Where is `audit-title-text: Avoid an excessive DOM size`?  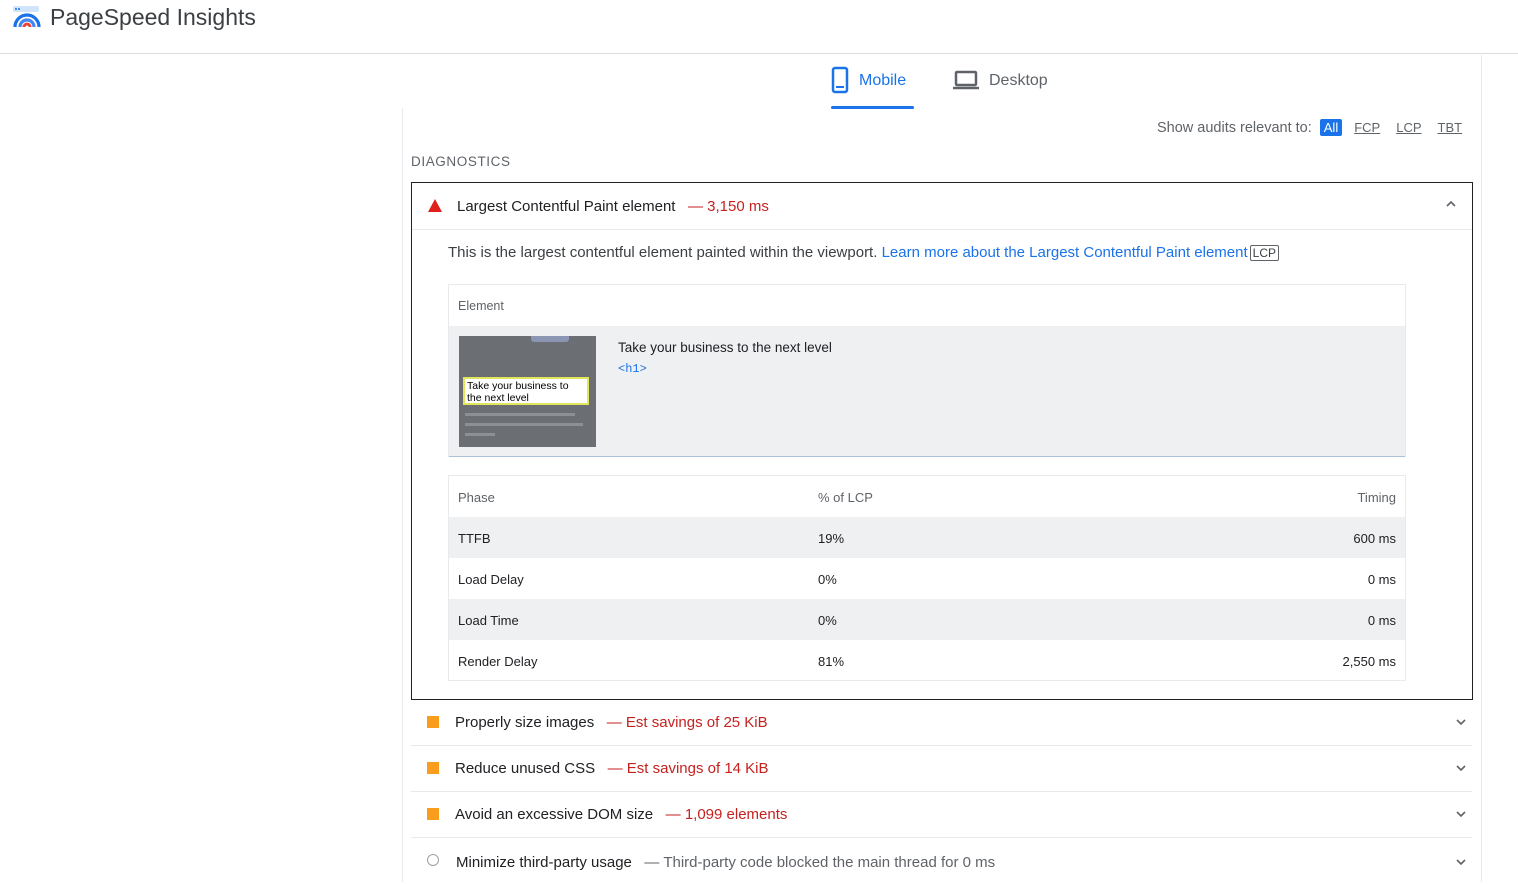 audit-title-text: Avoid an excessive DOM size is located at coordinates (554, 814).